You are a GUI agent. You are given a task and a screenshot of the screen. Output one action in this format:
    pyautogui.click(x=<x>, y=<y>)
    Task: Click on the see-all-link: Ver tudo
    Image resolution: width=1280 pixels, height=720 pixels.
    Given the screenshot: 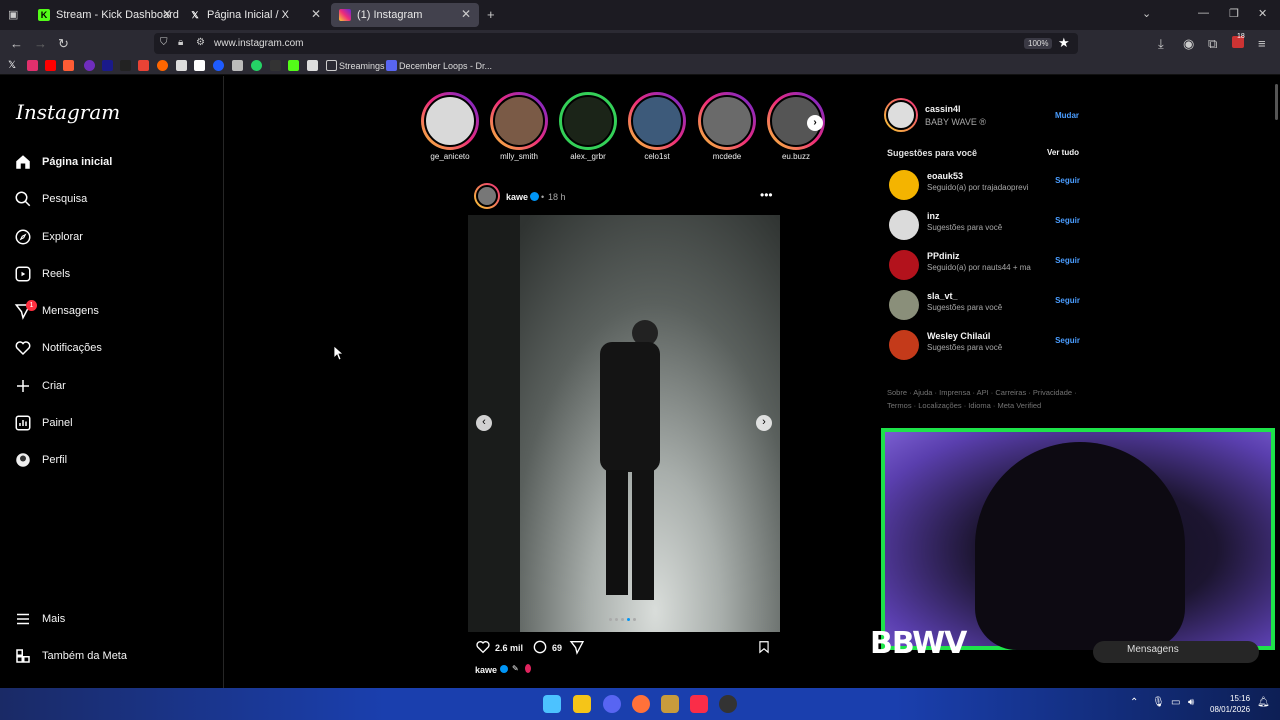 What is the action you would take?
    pyautogui.click(x=1063, y=152)
    